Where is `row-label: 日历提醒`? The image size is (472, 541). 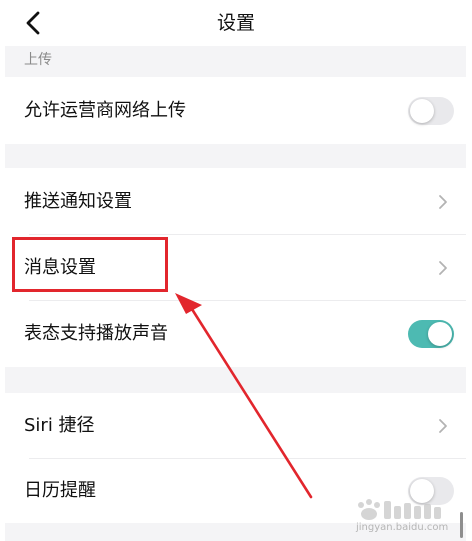
row-label: 日历提醒 is located at coordinates (60, 490).